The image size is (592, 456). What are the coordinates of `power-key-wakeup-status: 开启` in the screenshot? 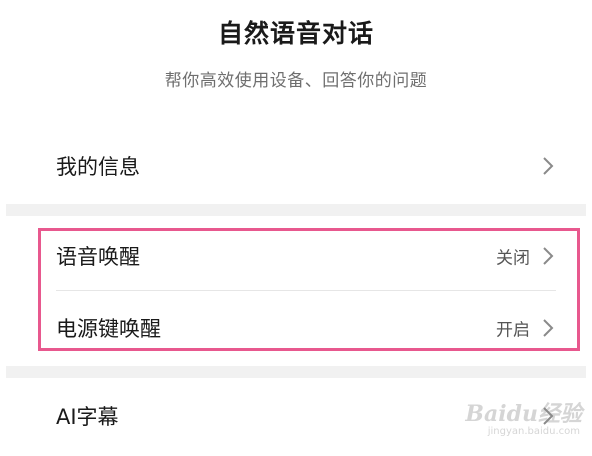 It's located at (513, 330).